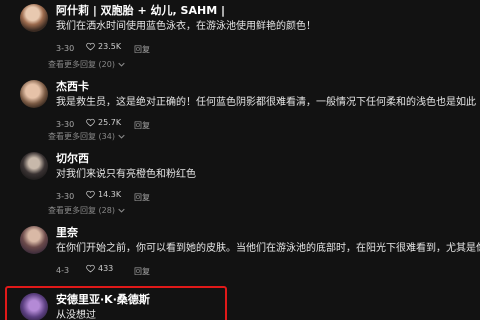 The width and height of the screenshot is (480, 320). I want to click on like-button: 14.3K, so click(103, 194).